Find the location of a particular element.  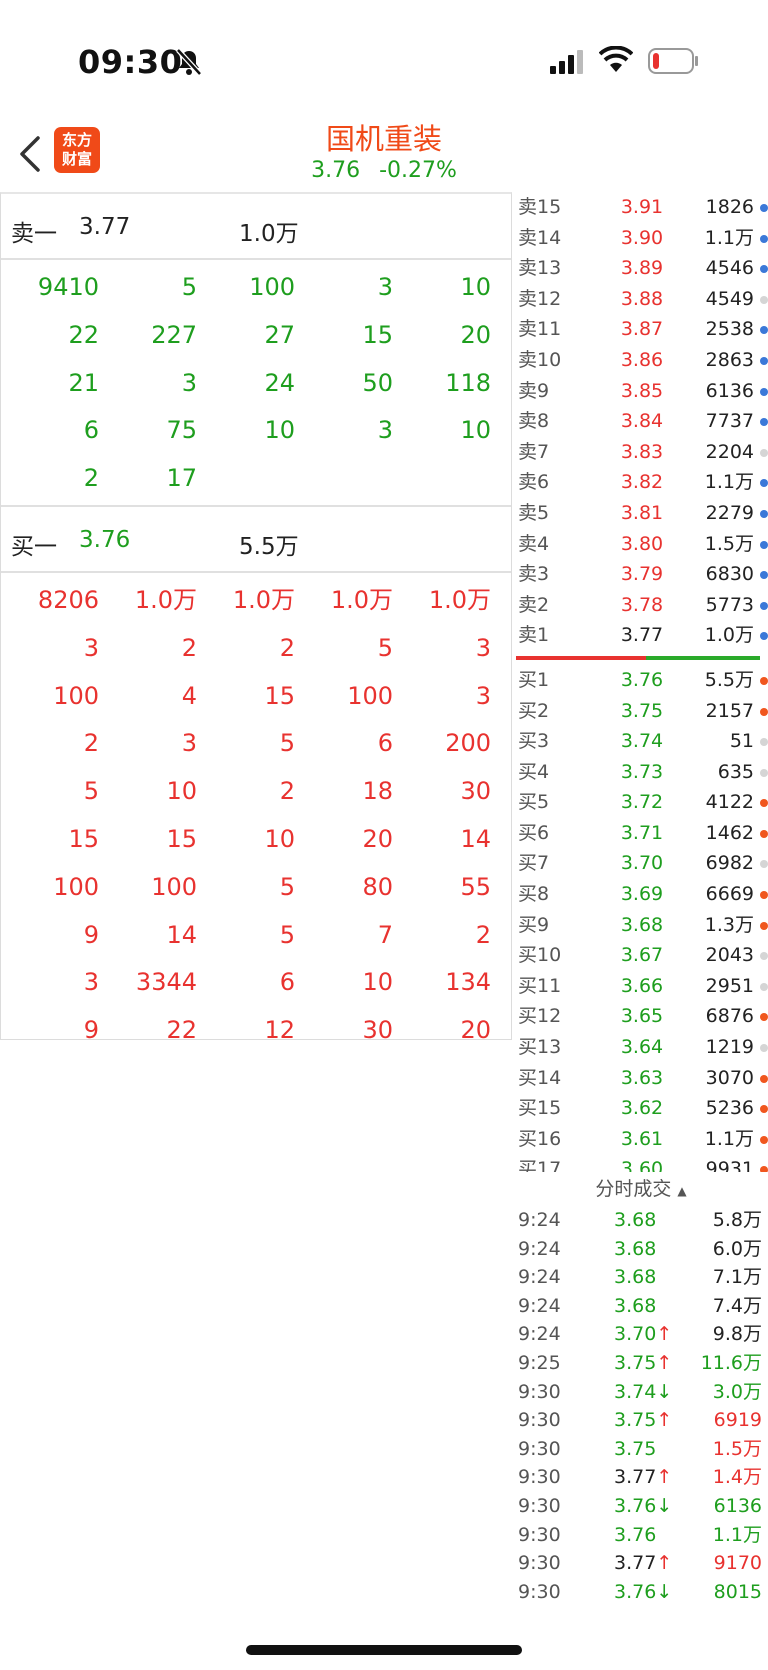

ask-level-row: 卖4 3.80 1.5万 is located at coordinates (641, 544).